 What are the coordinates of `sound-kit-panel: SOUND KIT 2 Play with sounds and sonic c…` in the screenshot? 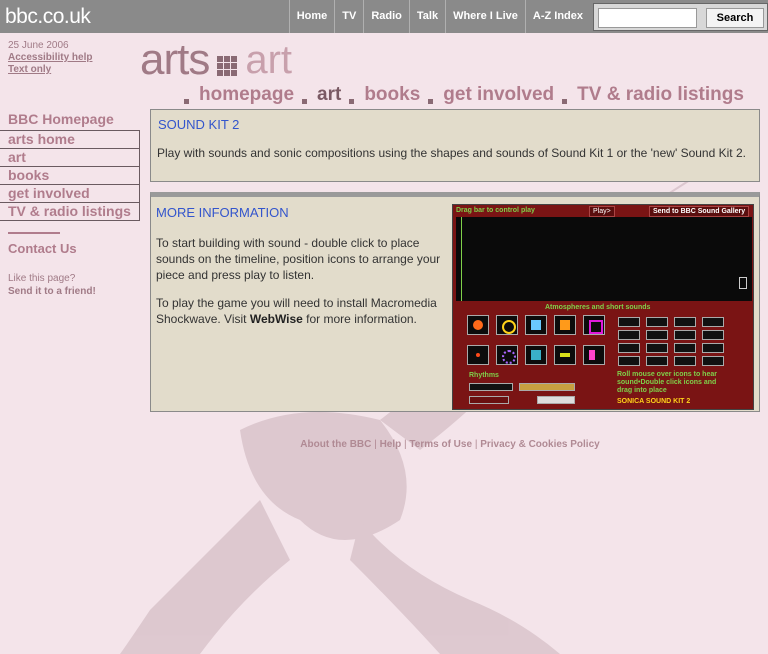 It's located at (455, 145).